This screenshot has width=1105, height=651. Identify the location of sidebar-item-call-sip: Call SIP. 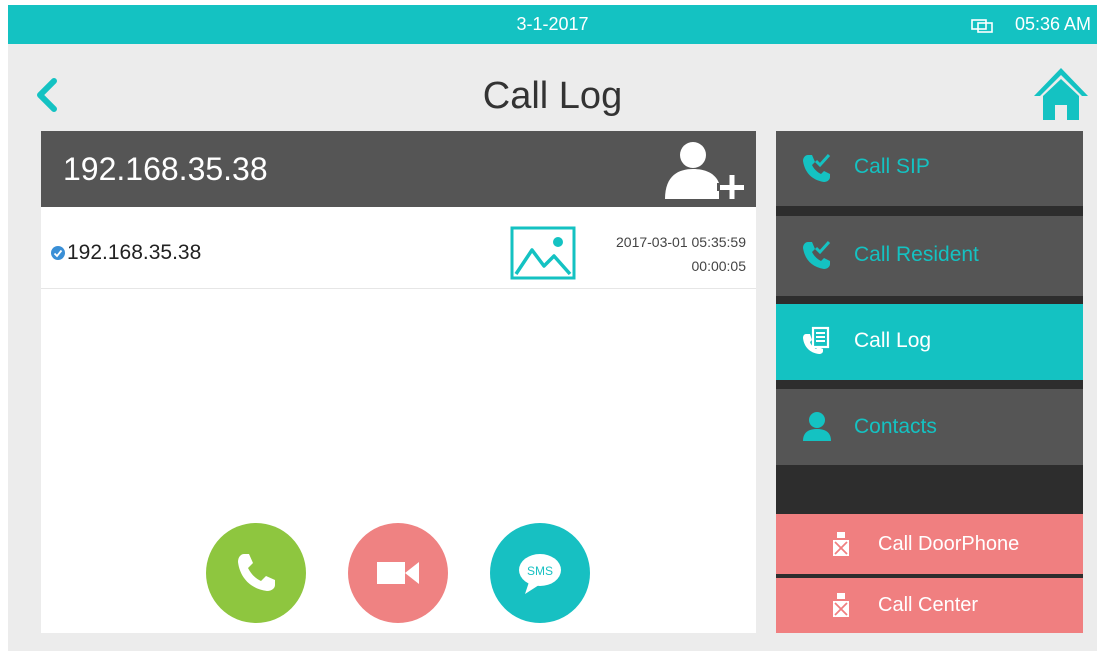
(929, 168).